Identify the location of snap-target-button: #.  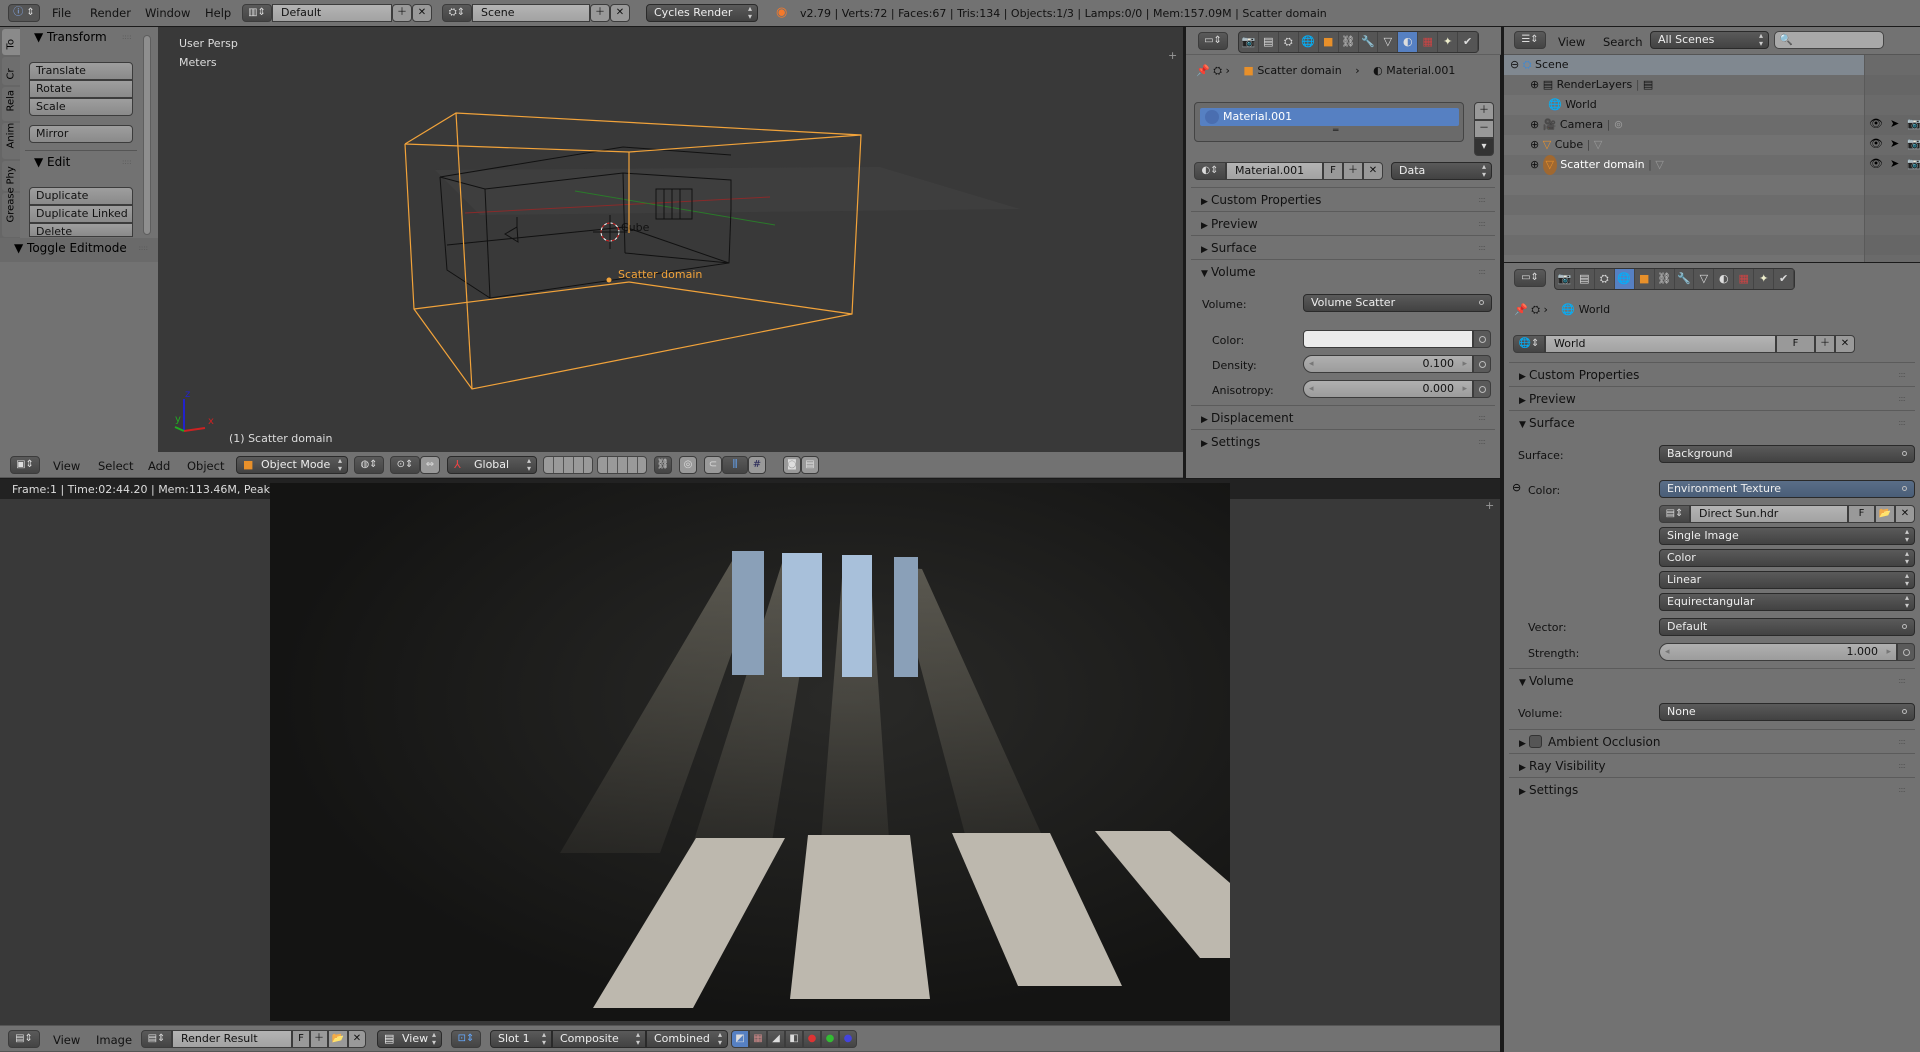
(757, 465).